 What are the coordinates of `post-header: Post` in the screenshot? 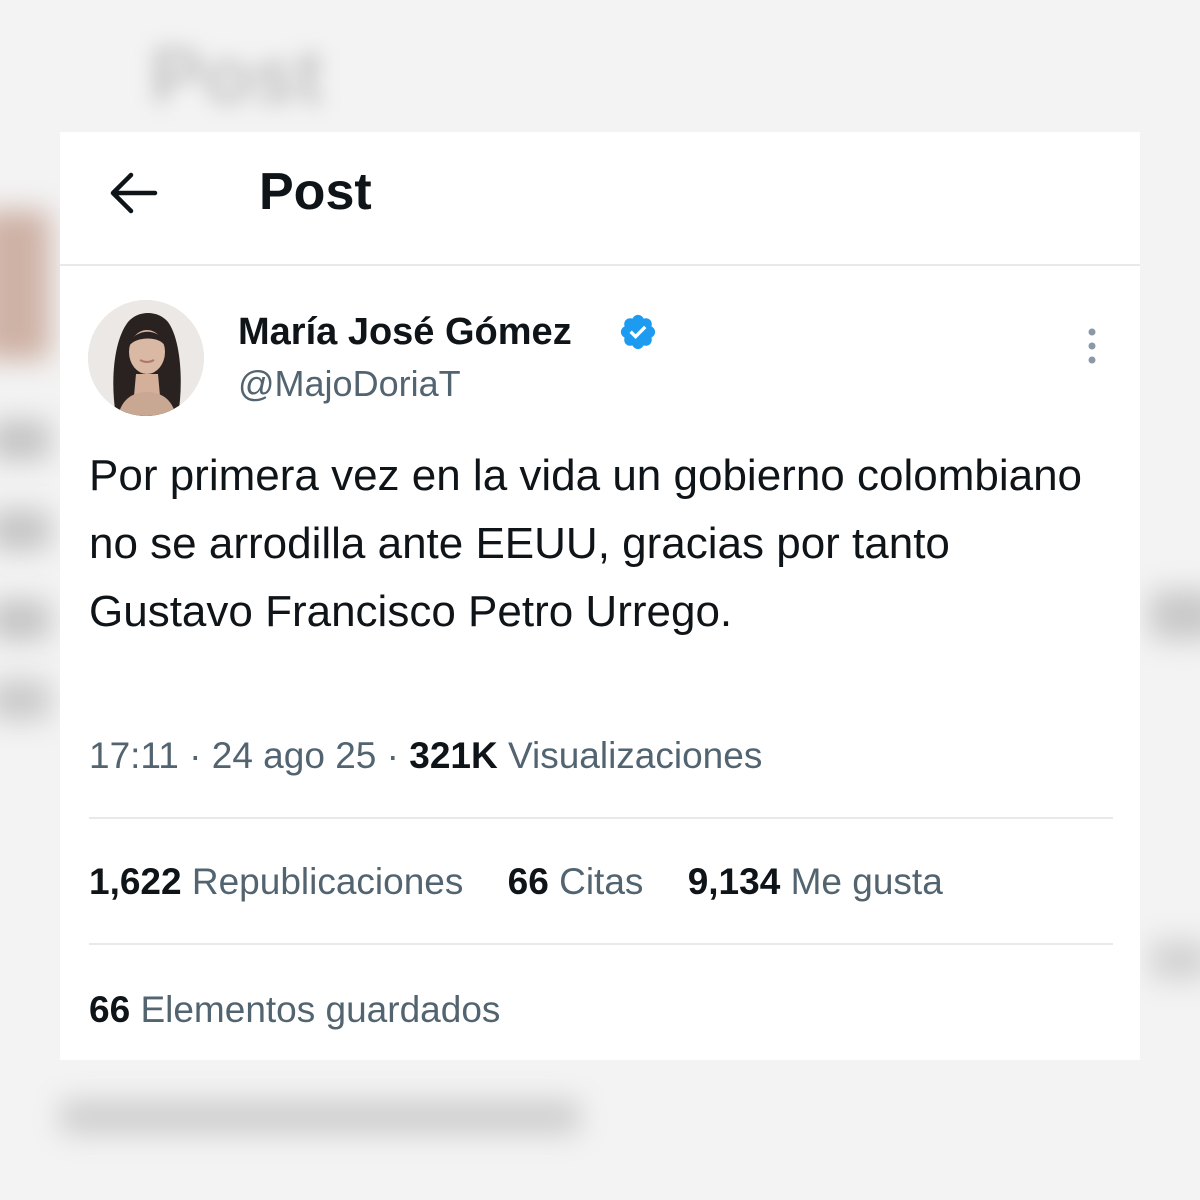 It's located at (600, 199).